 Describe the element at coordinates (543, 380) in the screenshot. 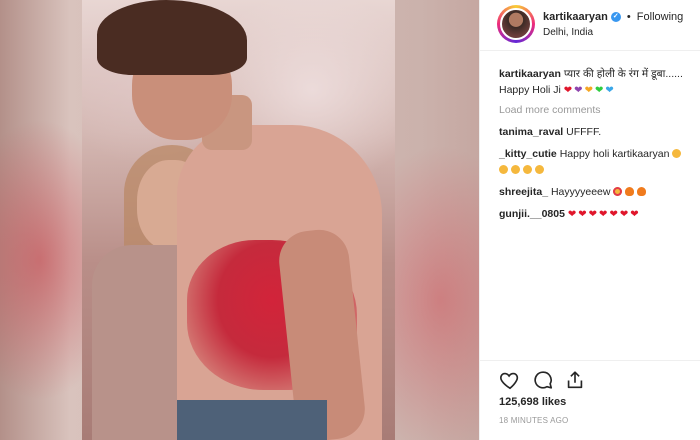

I see `comment-icon` at that location.